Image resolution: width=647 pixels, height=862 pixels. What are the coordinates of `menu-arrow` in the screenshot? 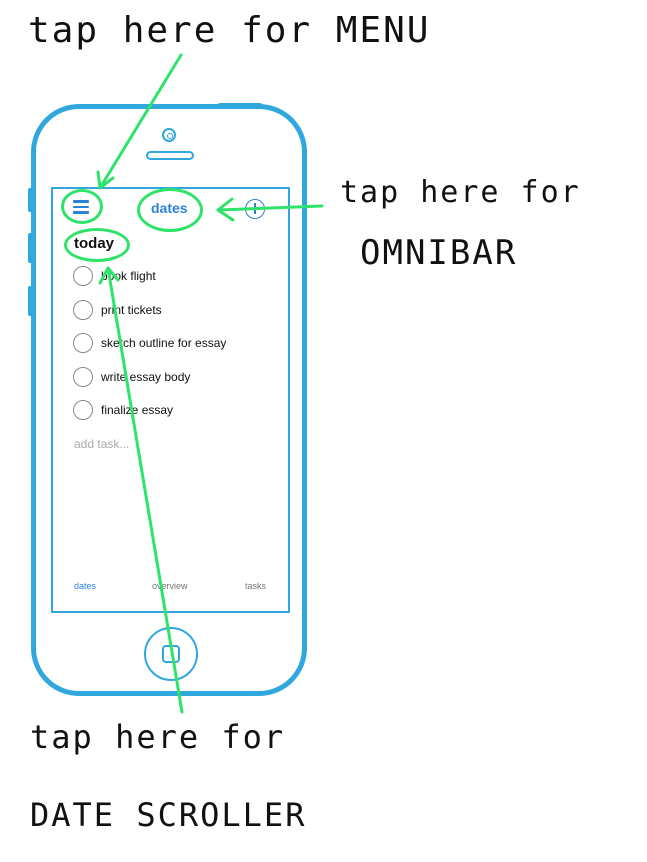 It's located at (140, 121).